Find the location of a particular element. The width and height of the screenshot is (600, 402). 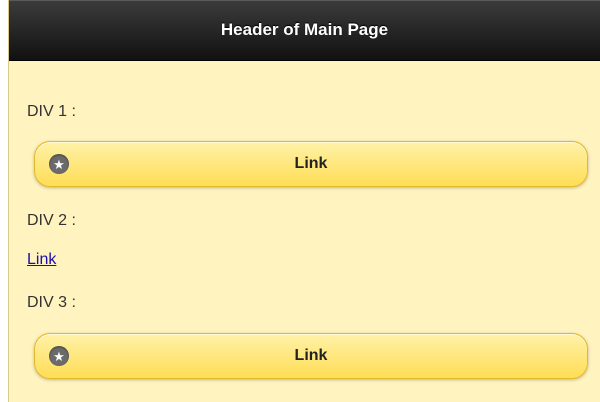

div-1-link-button-label: Link is located at coordinates (311, 163).